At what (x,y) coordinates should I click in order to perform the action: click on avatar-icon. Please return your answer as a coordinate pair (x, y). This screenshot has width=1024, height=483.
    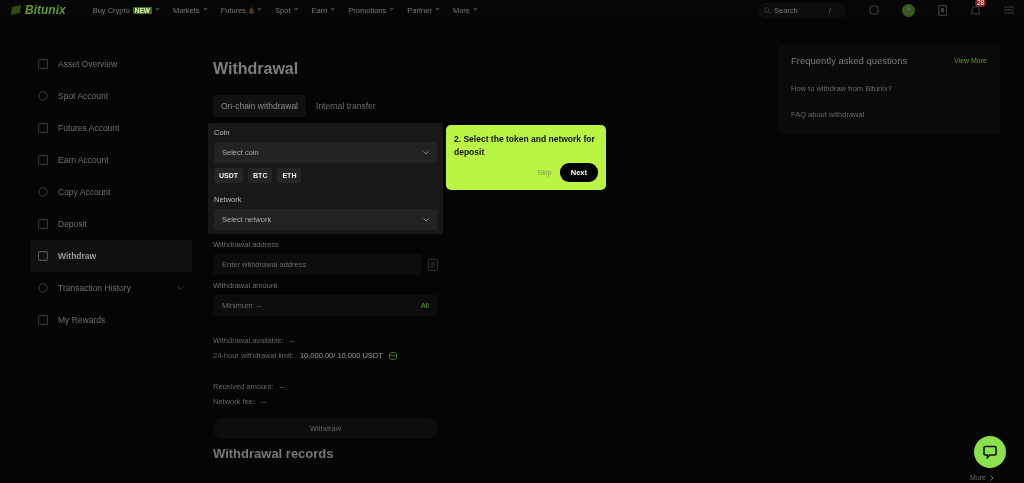
    Looking at the image, I should click on (908, 10).